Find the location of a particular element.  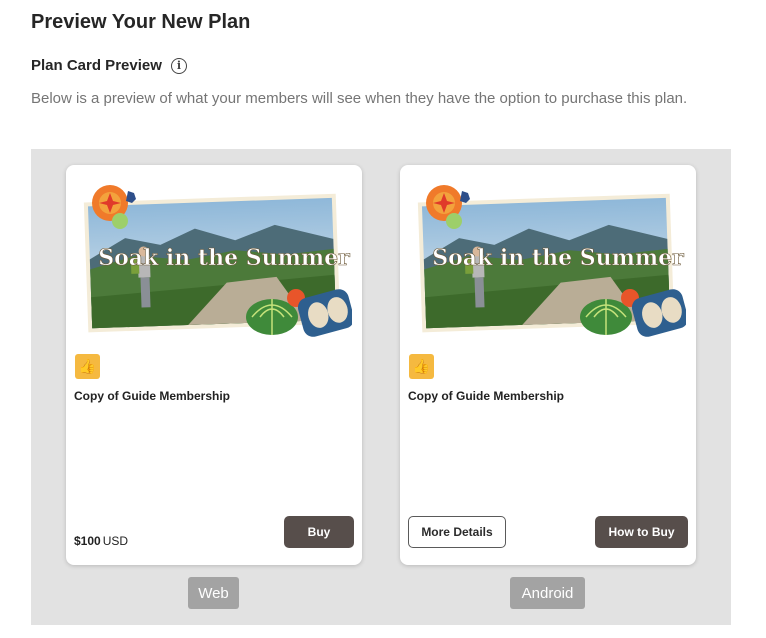

section-title: Plan Card Preview i is located at coordinates (109, 65).